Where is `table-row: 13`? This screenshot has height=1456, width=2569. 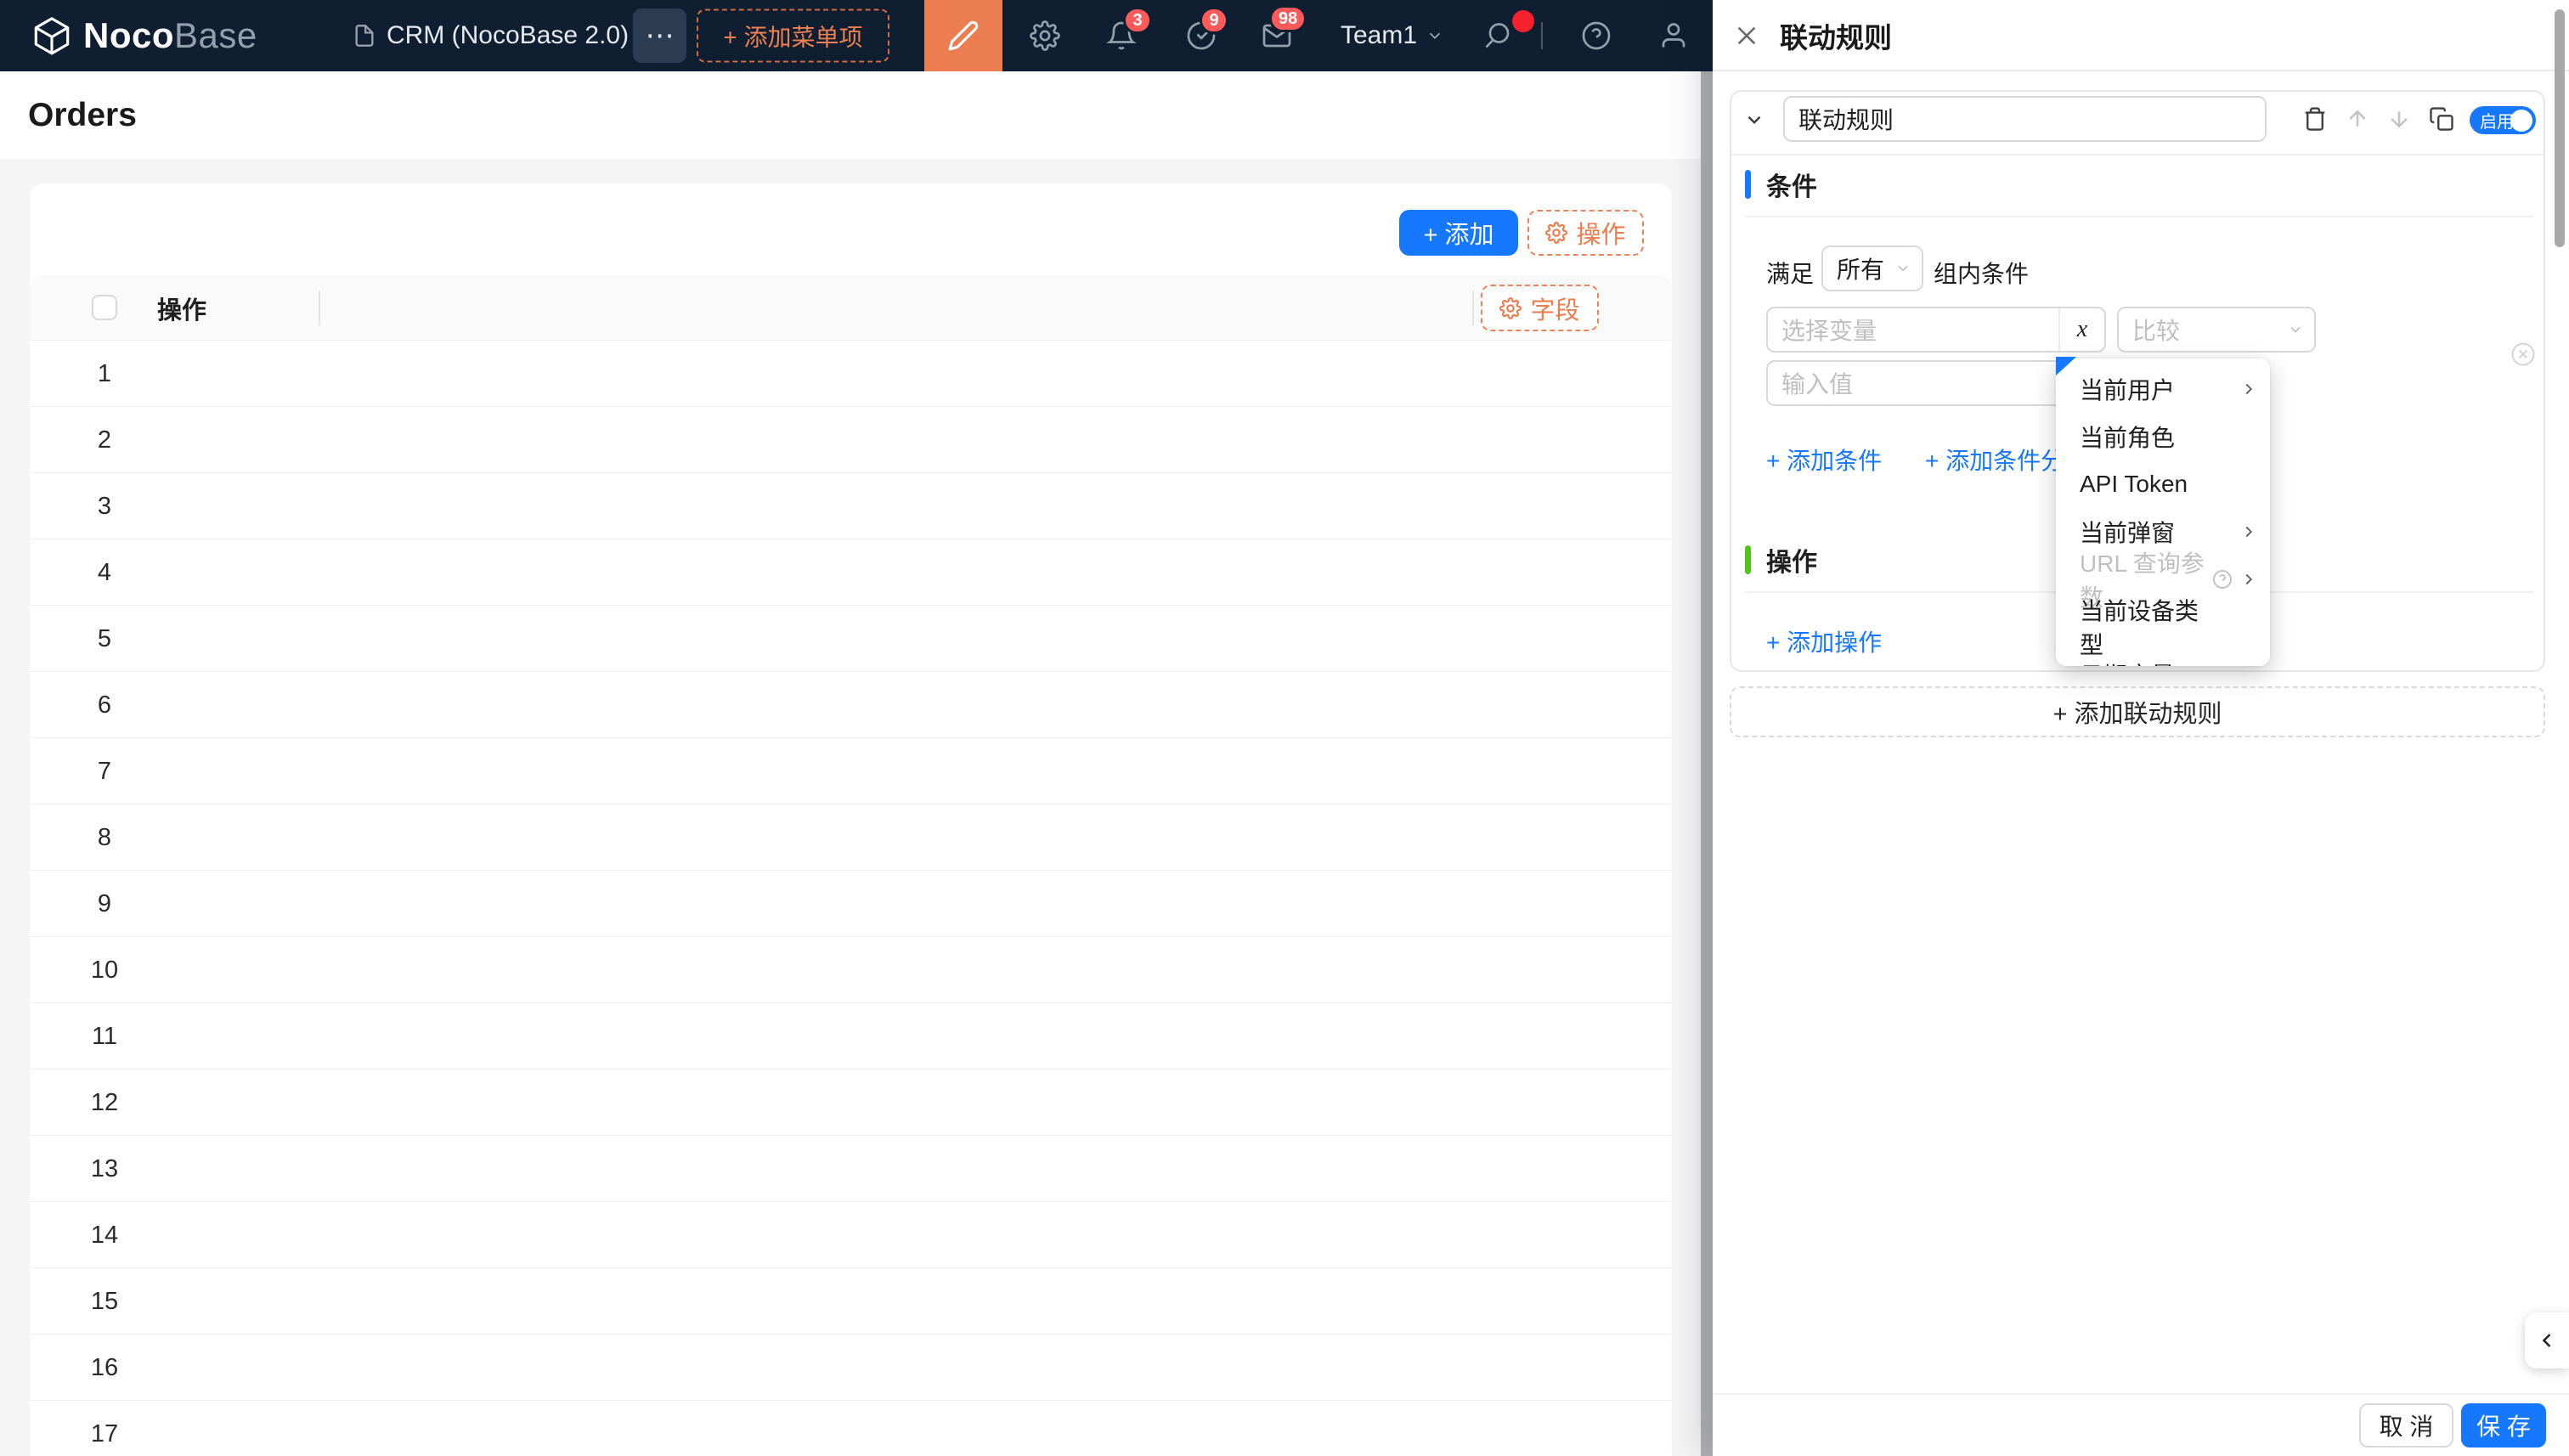 table-row: 13 is located at coordinates (851, 1169).